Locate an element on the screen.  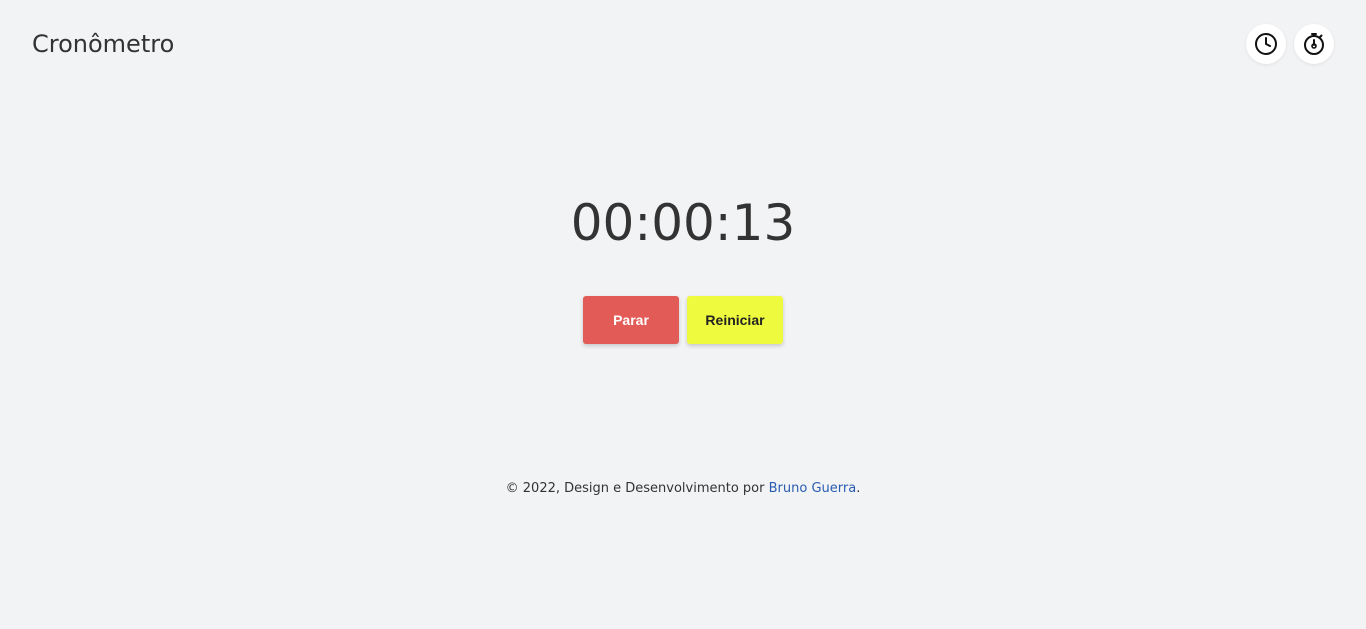
stopwatch-button is located at coordinates (1314, 44).